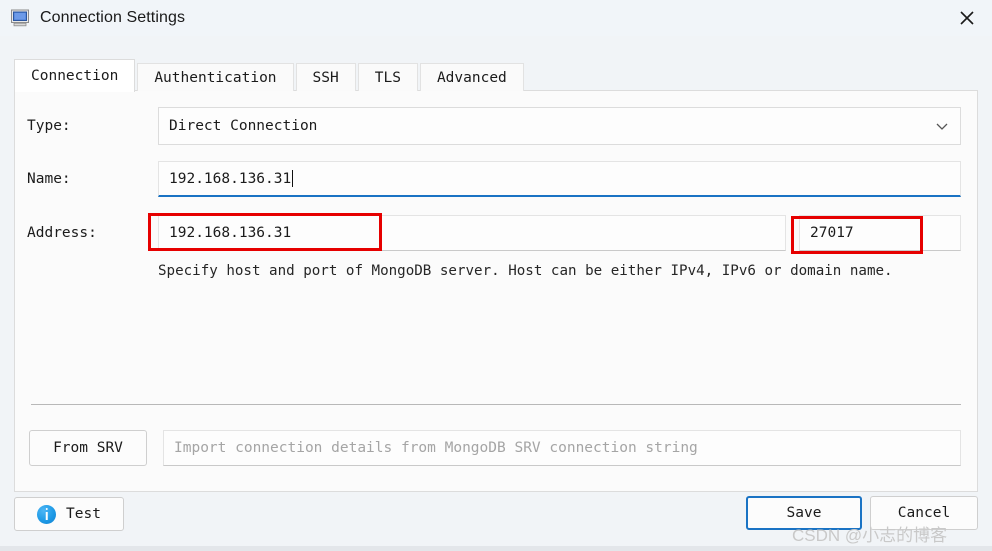 The height and width of the screenshot is (551, 992). What do you see at coordinates (20, 18) in the screenshot?
I see `monitor-icon` at bounding box center [20, 18].